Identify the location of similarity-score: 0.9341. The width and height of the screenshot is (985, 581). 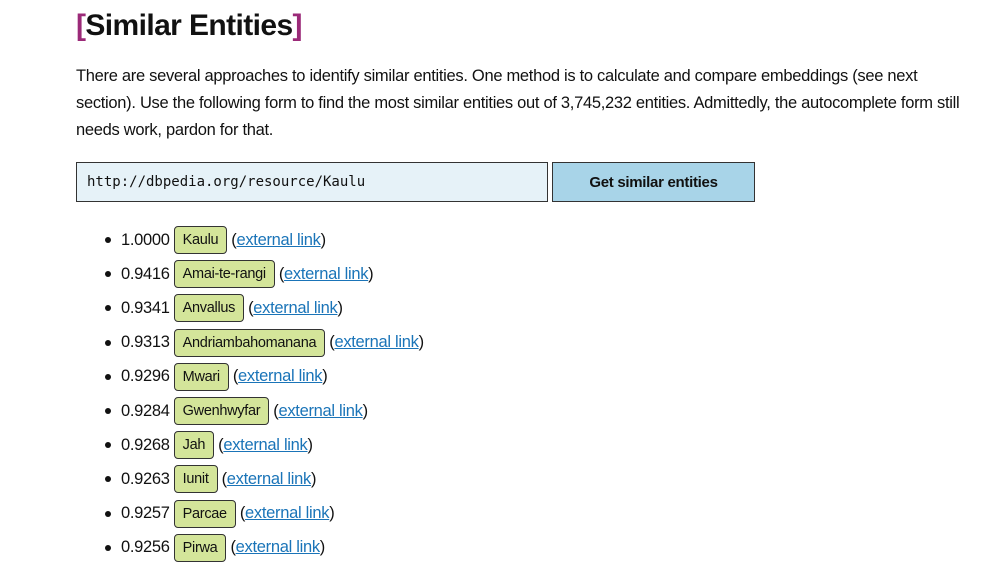
(145, 307).